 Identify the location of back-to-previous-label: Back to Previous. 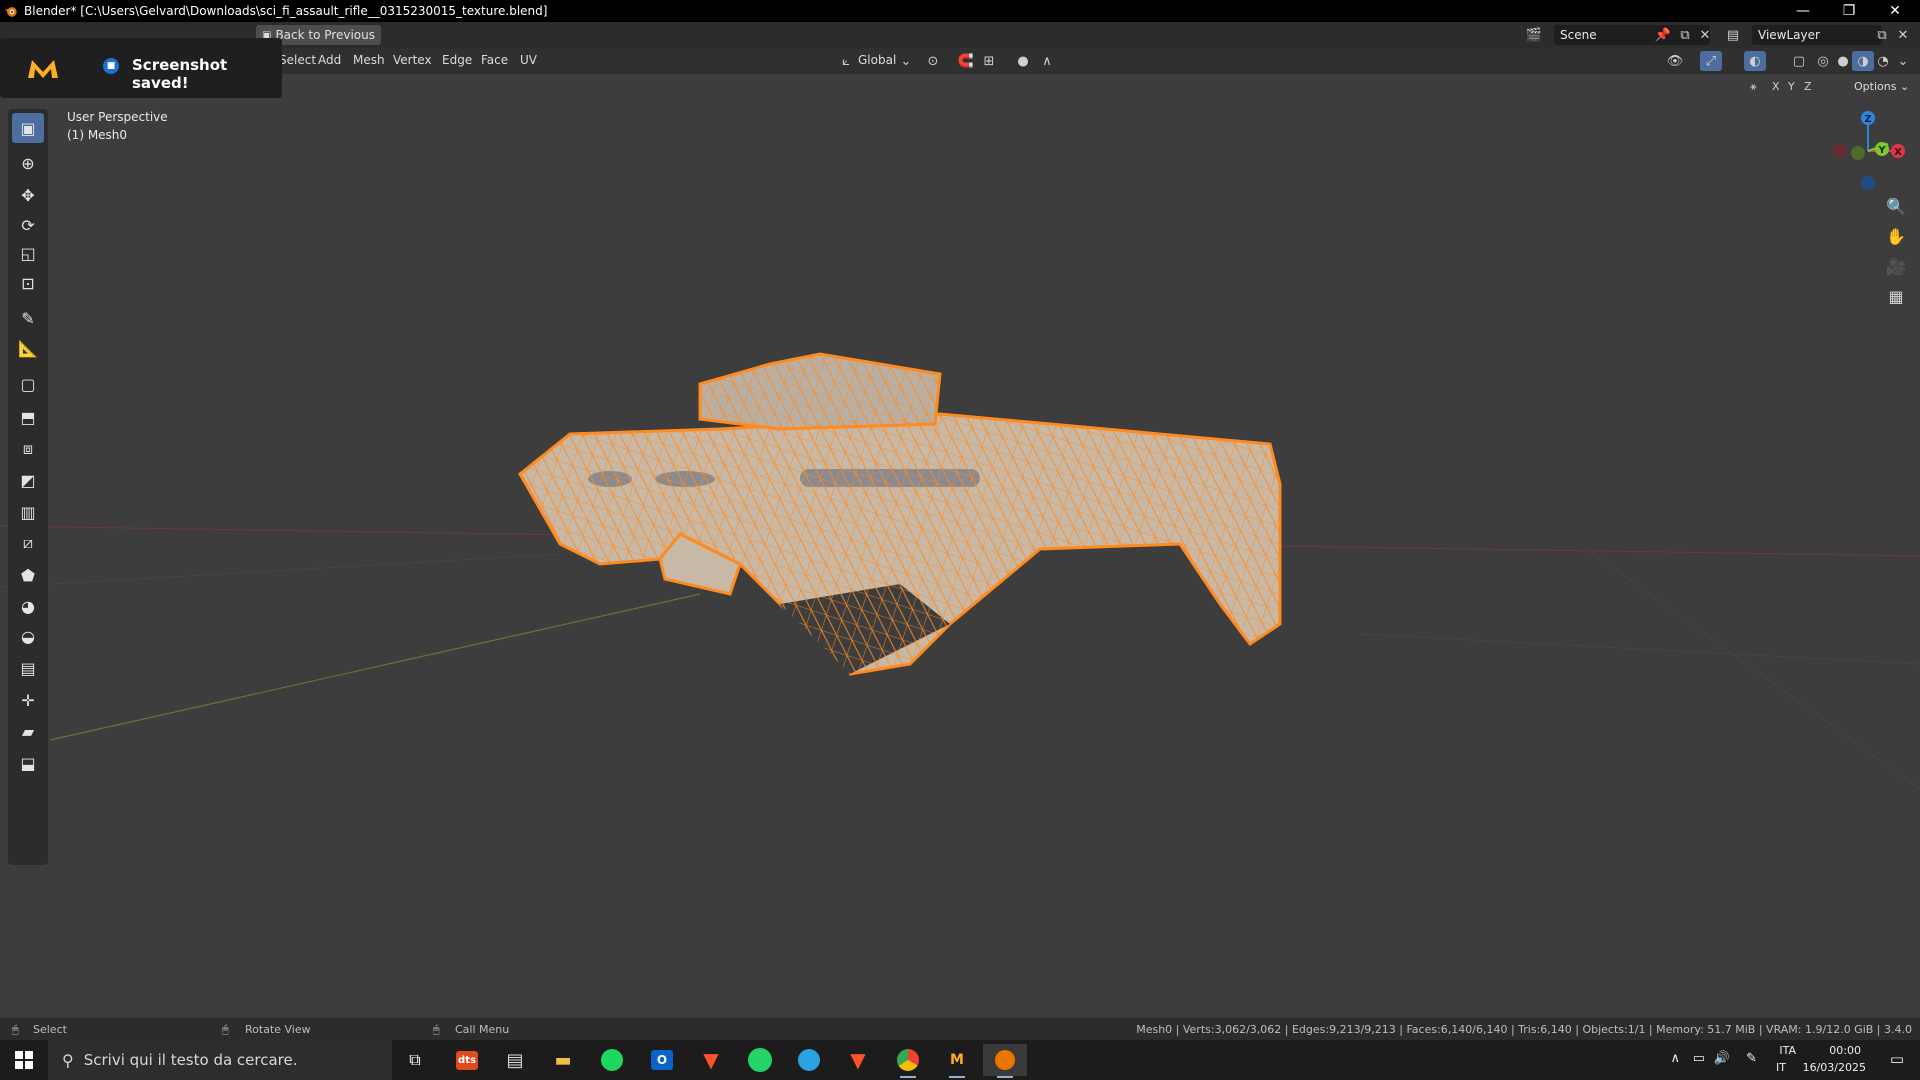
(325, 35).